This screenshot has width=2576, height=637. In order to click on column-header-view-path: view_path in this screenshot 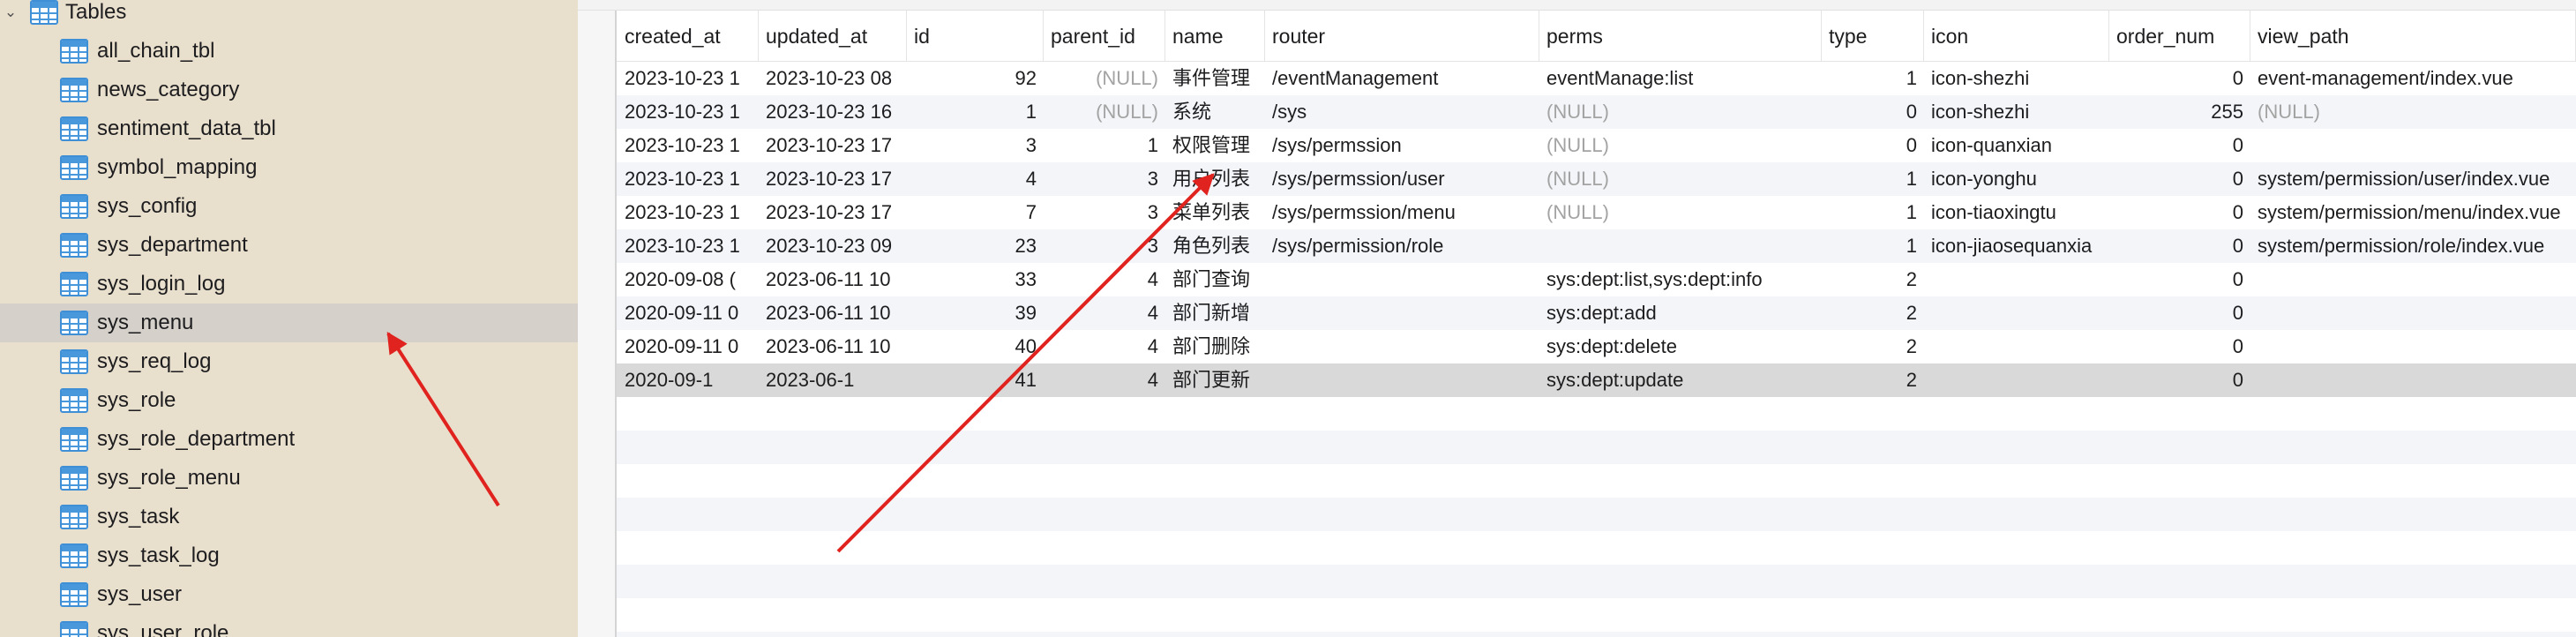, I will do `click(2413, 37)`.